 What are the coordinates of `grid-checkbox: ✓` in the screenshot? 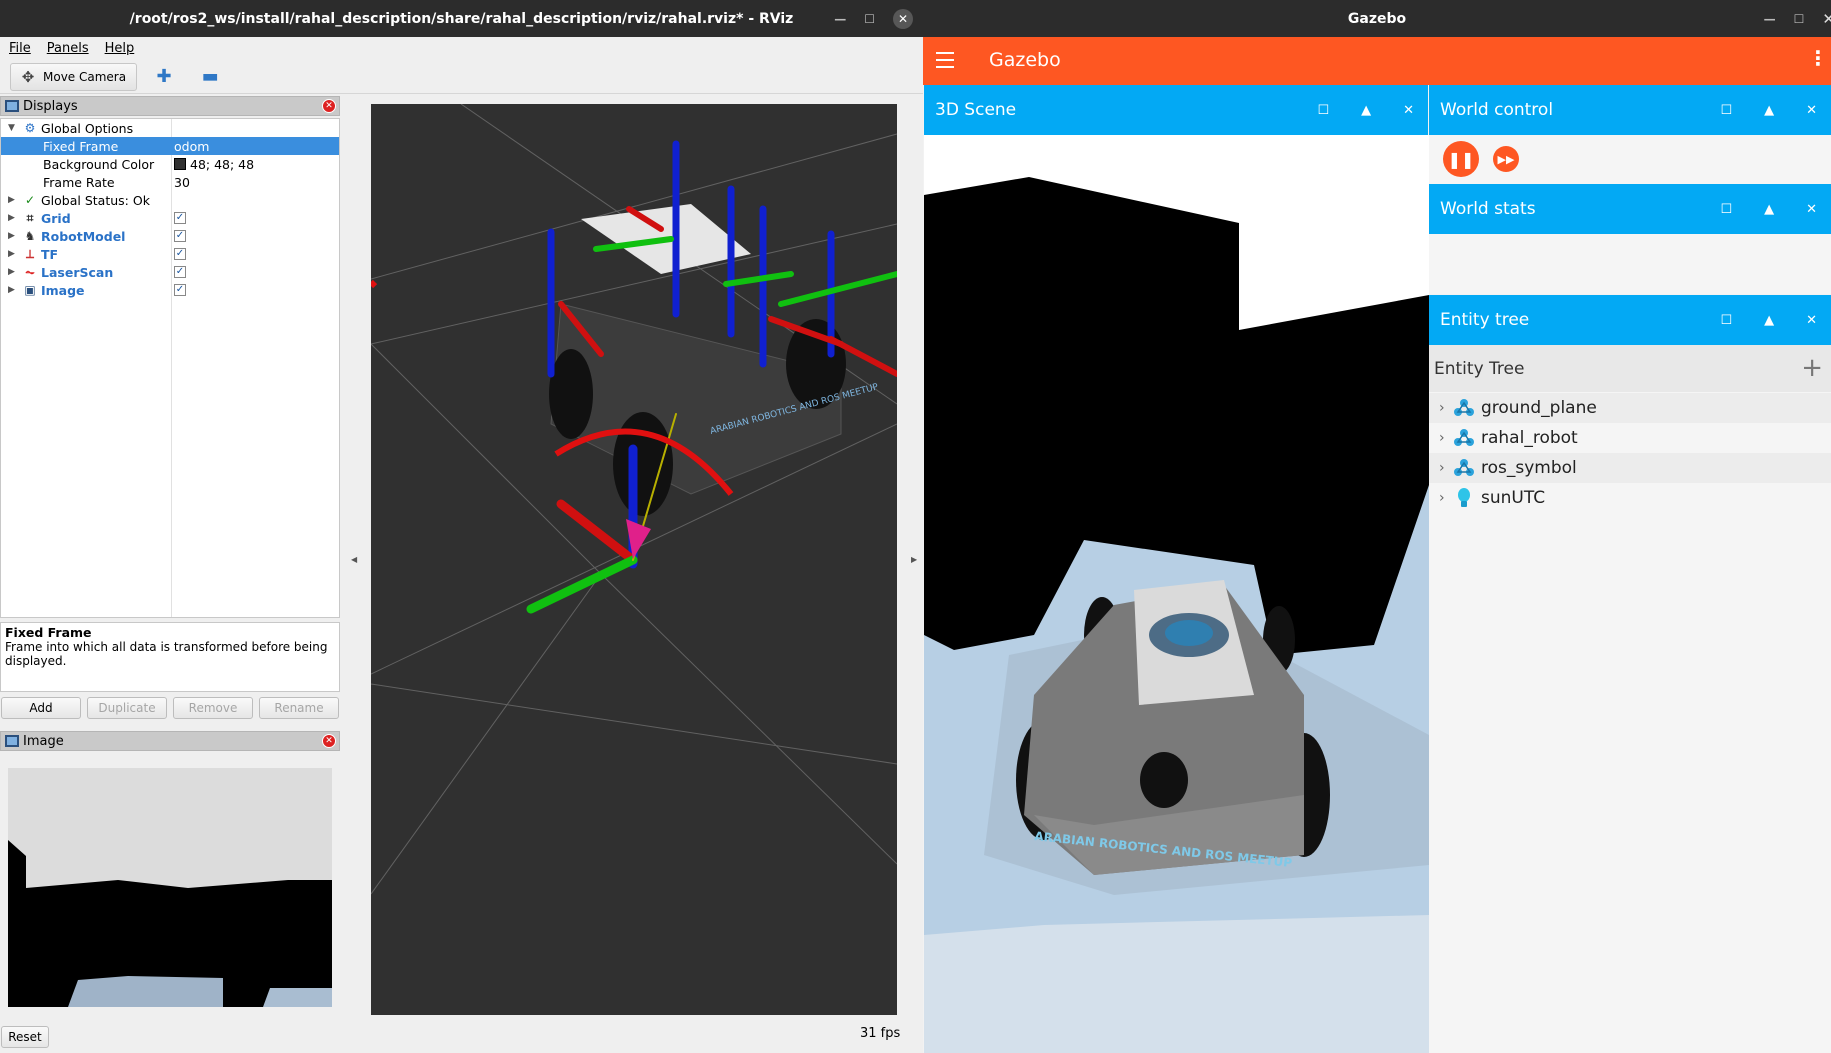 It's located at (180, 218).